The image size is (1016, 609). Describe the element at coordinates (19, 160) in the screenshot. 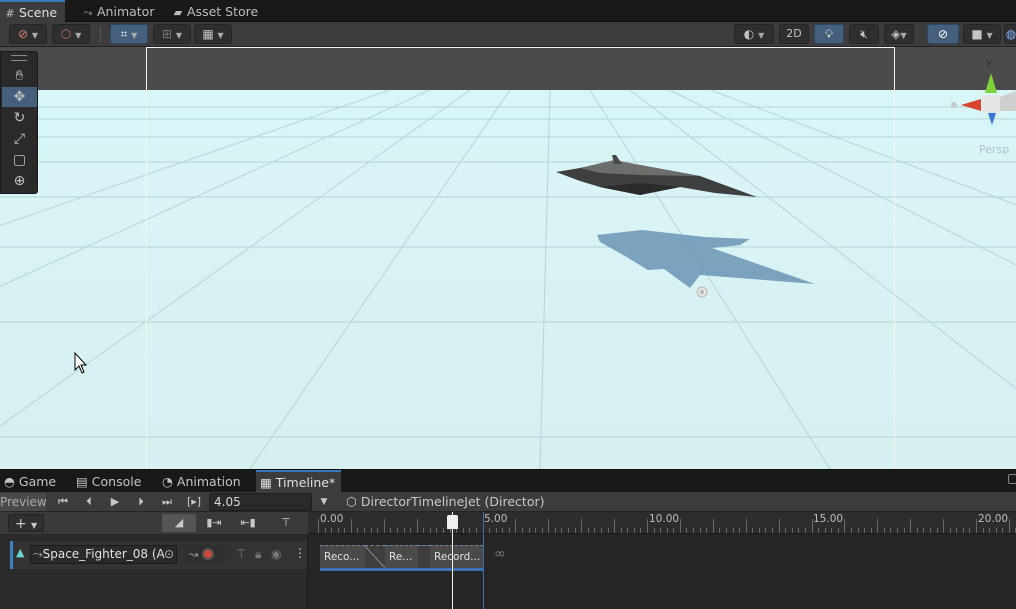

I see `rect-tool-icon: ▢` at that location.